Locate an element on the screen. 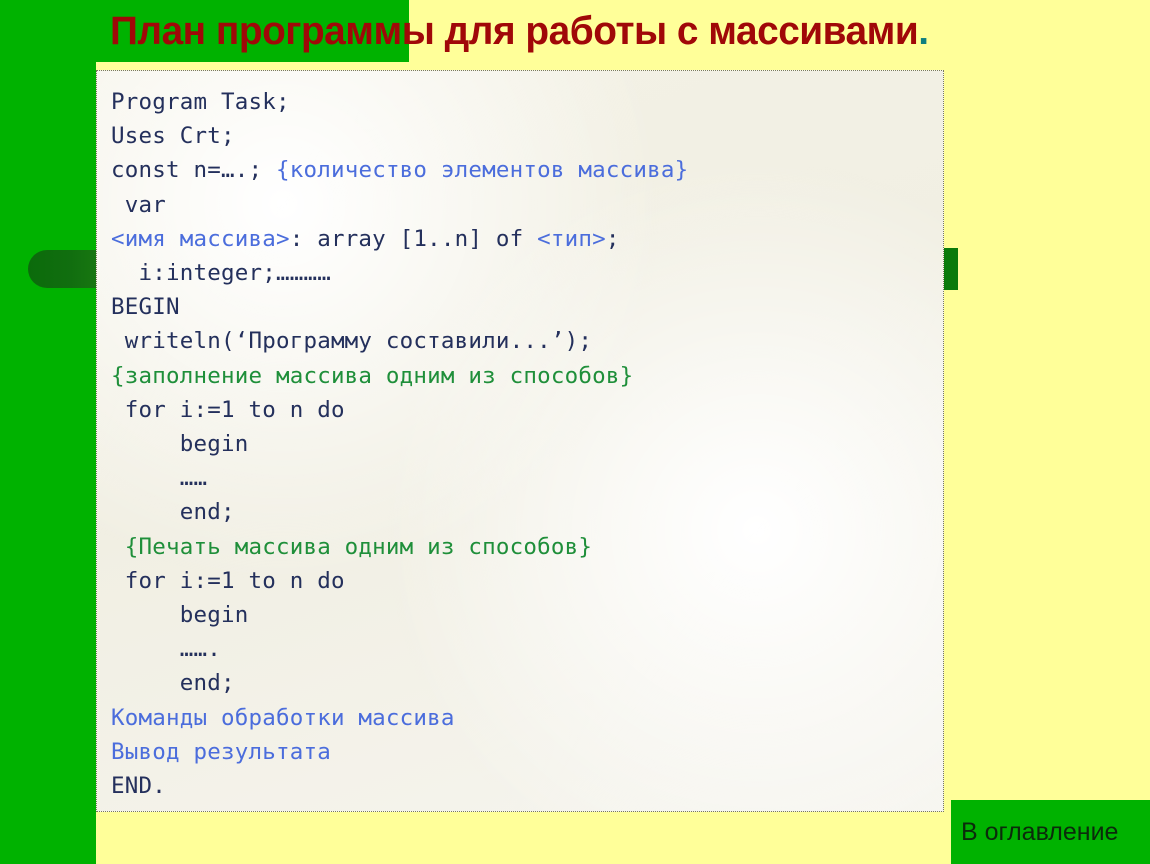 This screenshot has height=864, width=1150. line-comment-fill: {заполнение массива одним из способов} is located at coordinates (527, 376).